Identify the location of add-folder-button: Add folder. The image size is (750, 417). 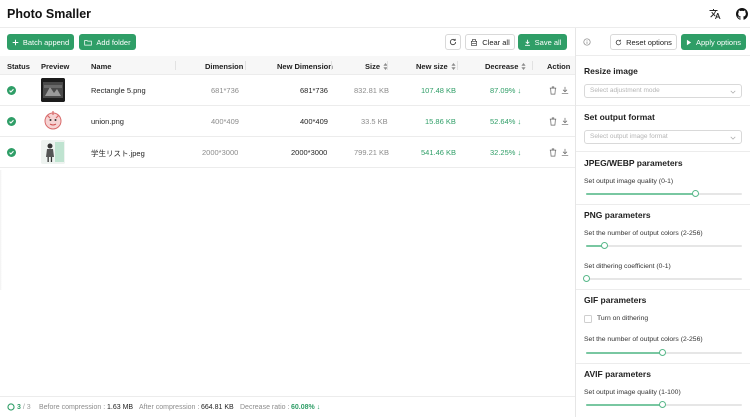
(107, 42).